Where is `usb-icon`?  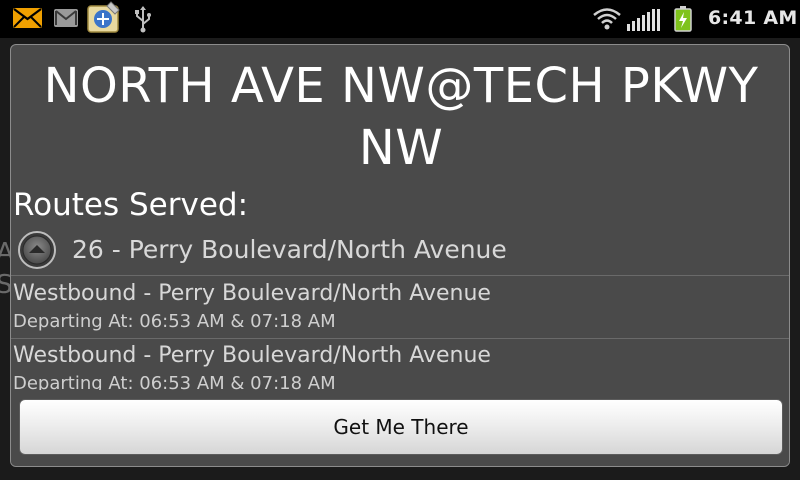
usb-icon is located at coordinates (143, 19).